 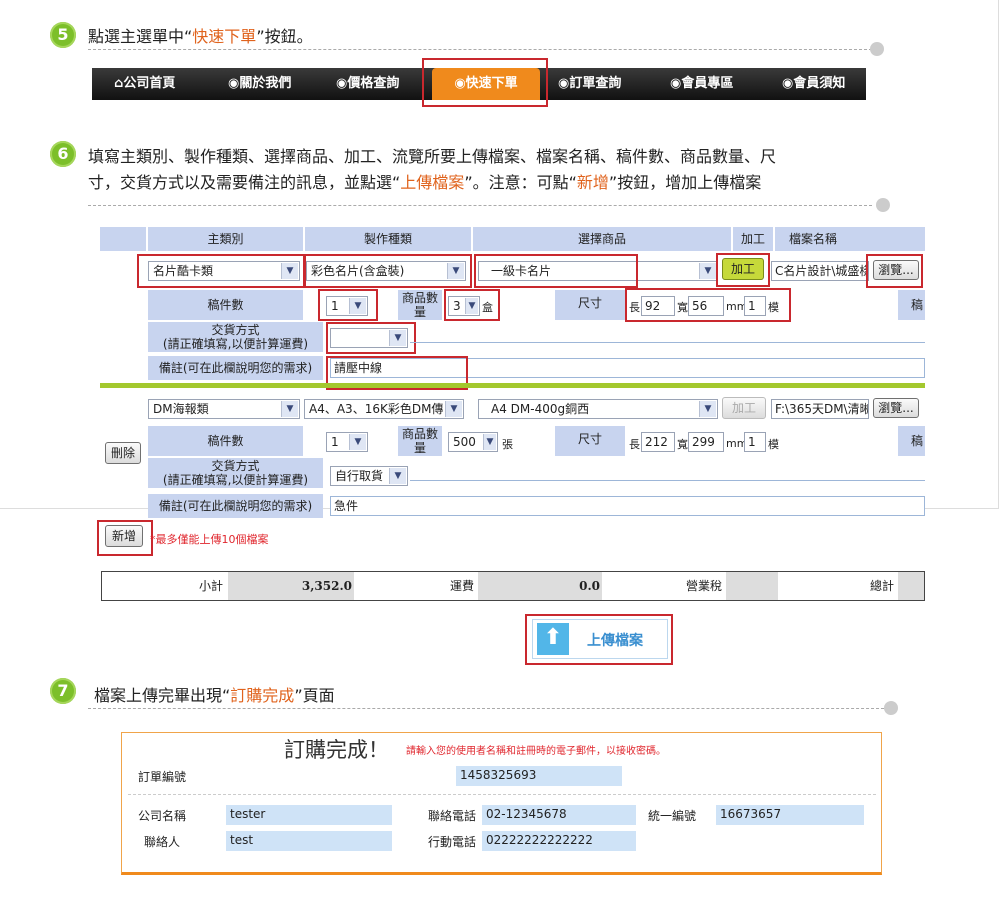 I want to click on qty-unit: 張, so click(x=507, y=444).